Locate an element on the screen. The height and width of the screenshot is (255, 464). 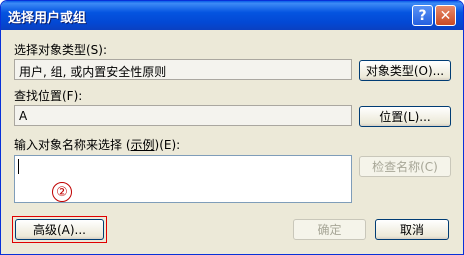
window-title: 选择用户或组 is located at coordinates (47, 18).